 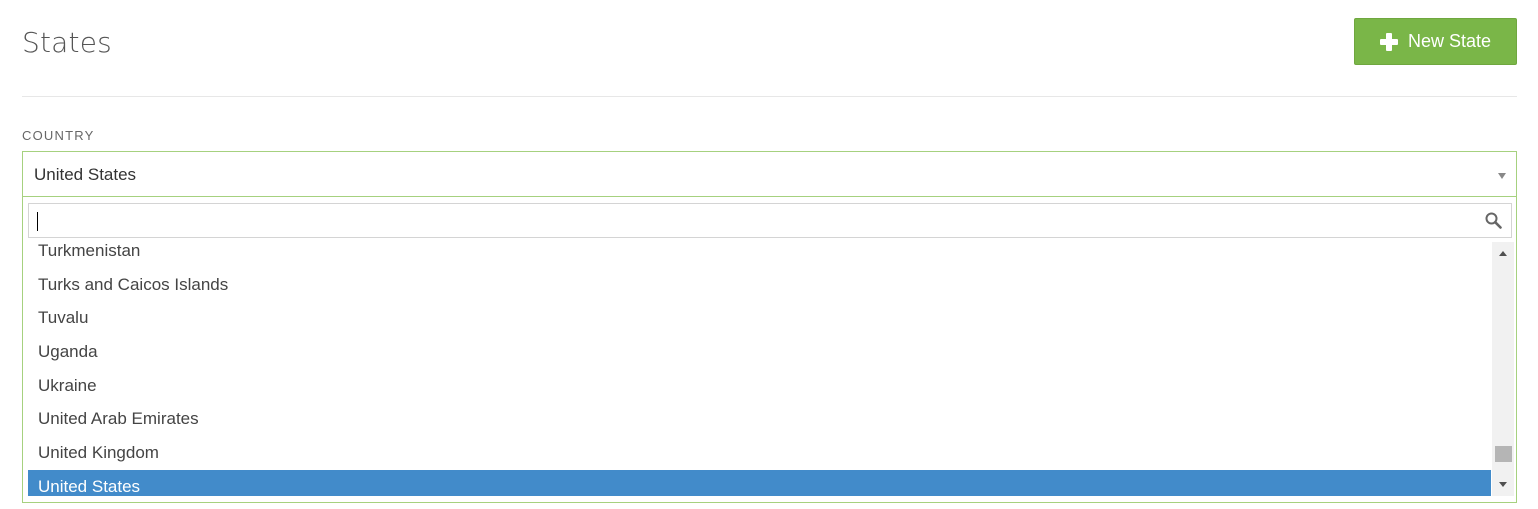 I want to click on country-search-box, so click(x=770, y=220).